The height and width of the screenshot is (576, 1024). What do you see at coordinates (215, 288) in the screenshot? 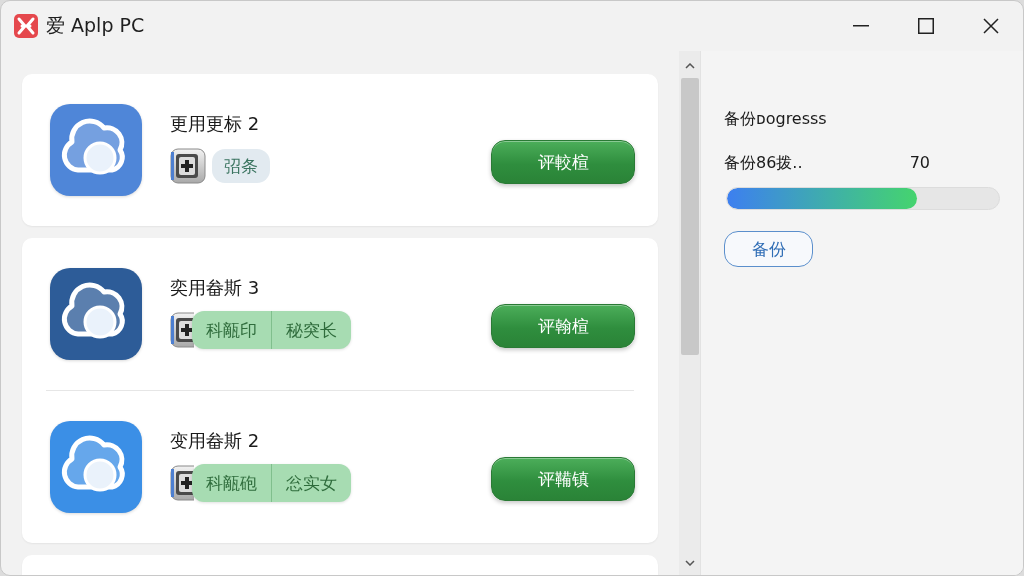
I see `app-name: 奕用畚斯 3` at bounding box center [215, 288].